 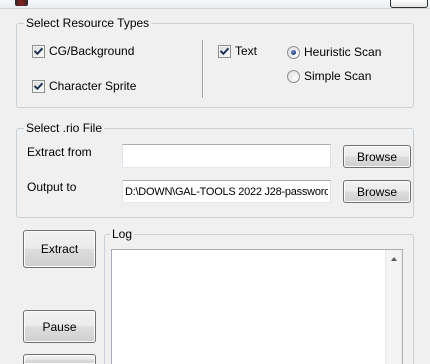 I want to click on heuristic-scan-label: Heuristic Scan, so click(x=343, y=52).